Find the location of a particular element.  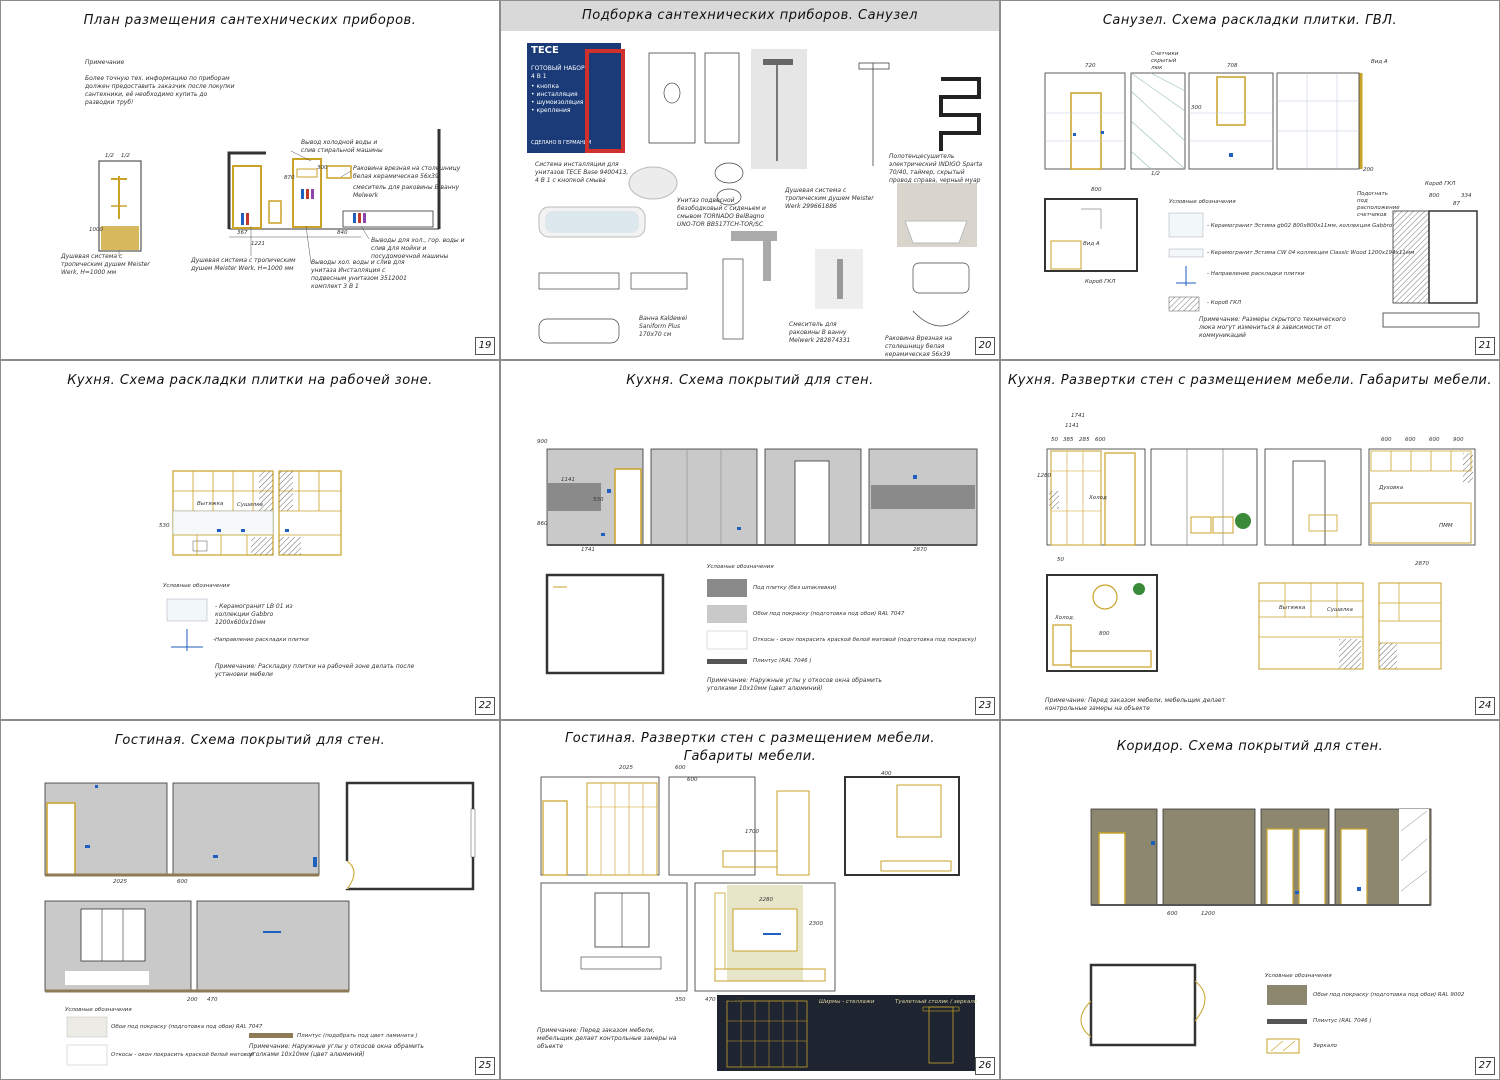

dim-label: 470 is located at coordinates (710, 1000).